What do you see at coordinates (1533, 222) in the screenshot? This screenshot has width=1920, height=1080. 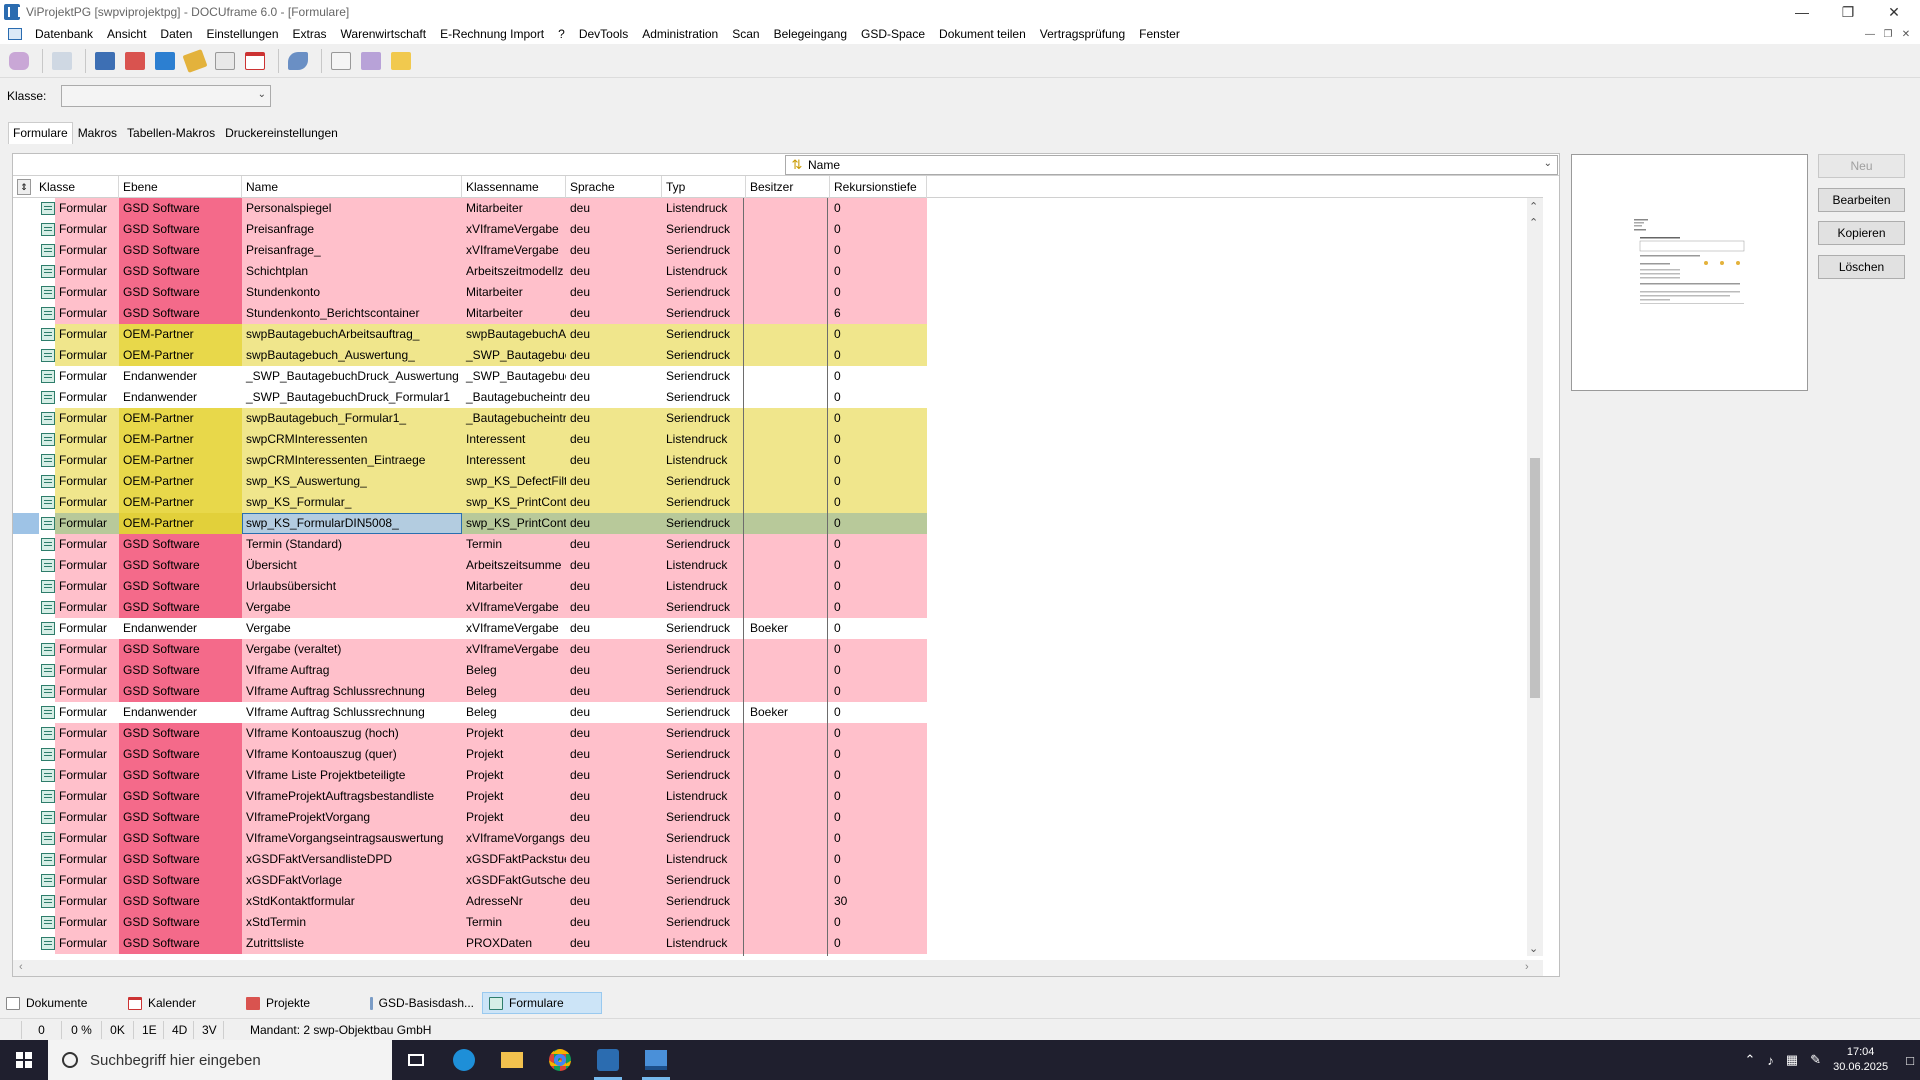 I see `scroll-up-icon: ⌃` at bounding box center [1533, 222].